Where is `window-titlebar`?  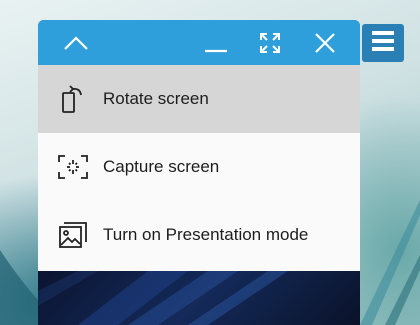
window-titlebar is located at coordinates (199, 42).